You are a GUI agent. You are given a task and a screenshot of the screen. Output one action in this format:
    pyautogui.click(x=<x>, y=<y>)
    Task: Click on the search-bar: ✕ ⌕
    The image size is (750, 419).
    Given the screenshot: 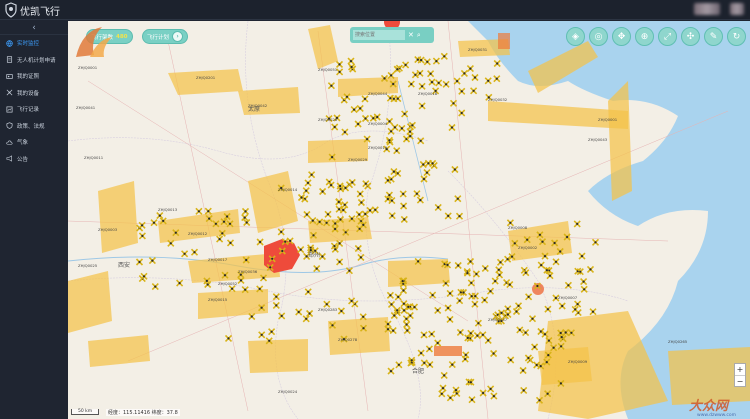 What is the action you would take?
    pyautogui.click(x=392, y=35)
    